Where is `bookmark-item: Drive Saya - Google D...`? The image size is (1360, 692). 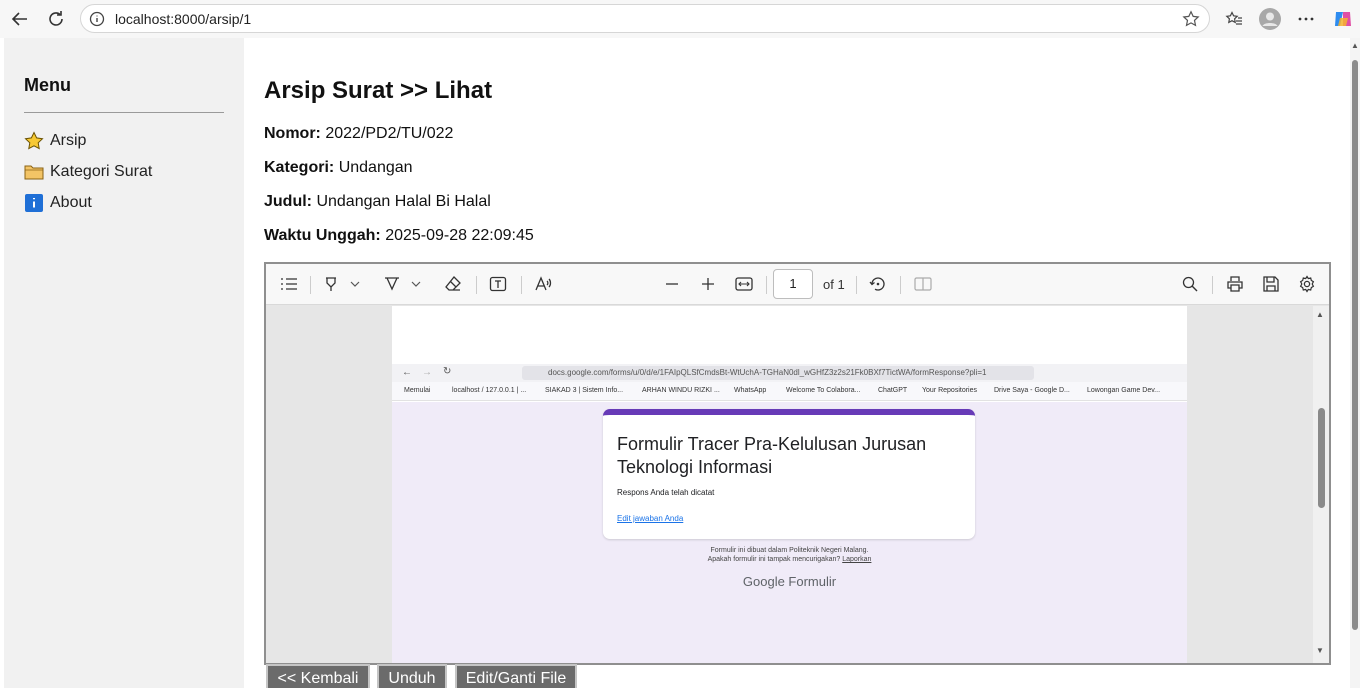
bookmark-item: Drive Saya - Google D... is located at coordinates (1032, 390).